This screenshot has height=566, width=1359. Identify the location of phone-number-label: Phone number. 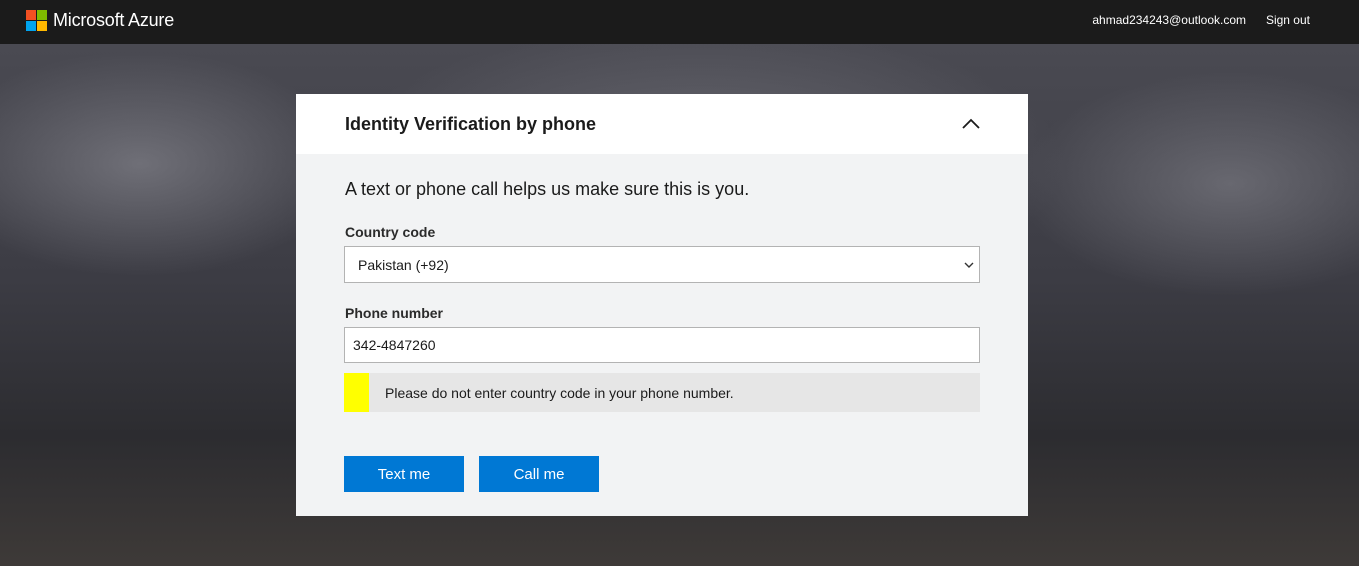
(394, 313).